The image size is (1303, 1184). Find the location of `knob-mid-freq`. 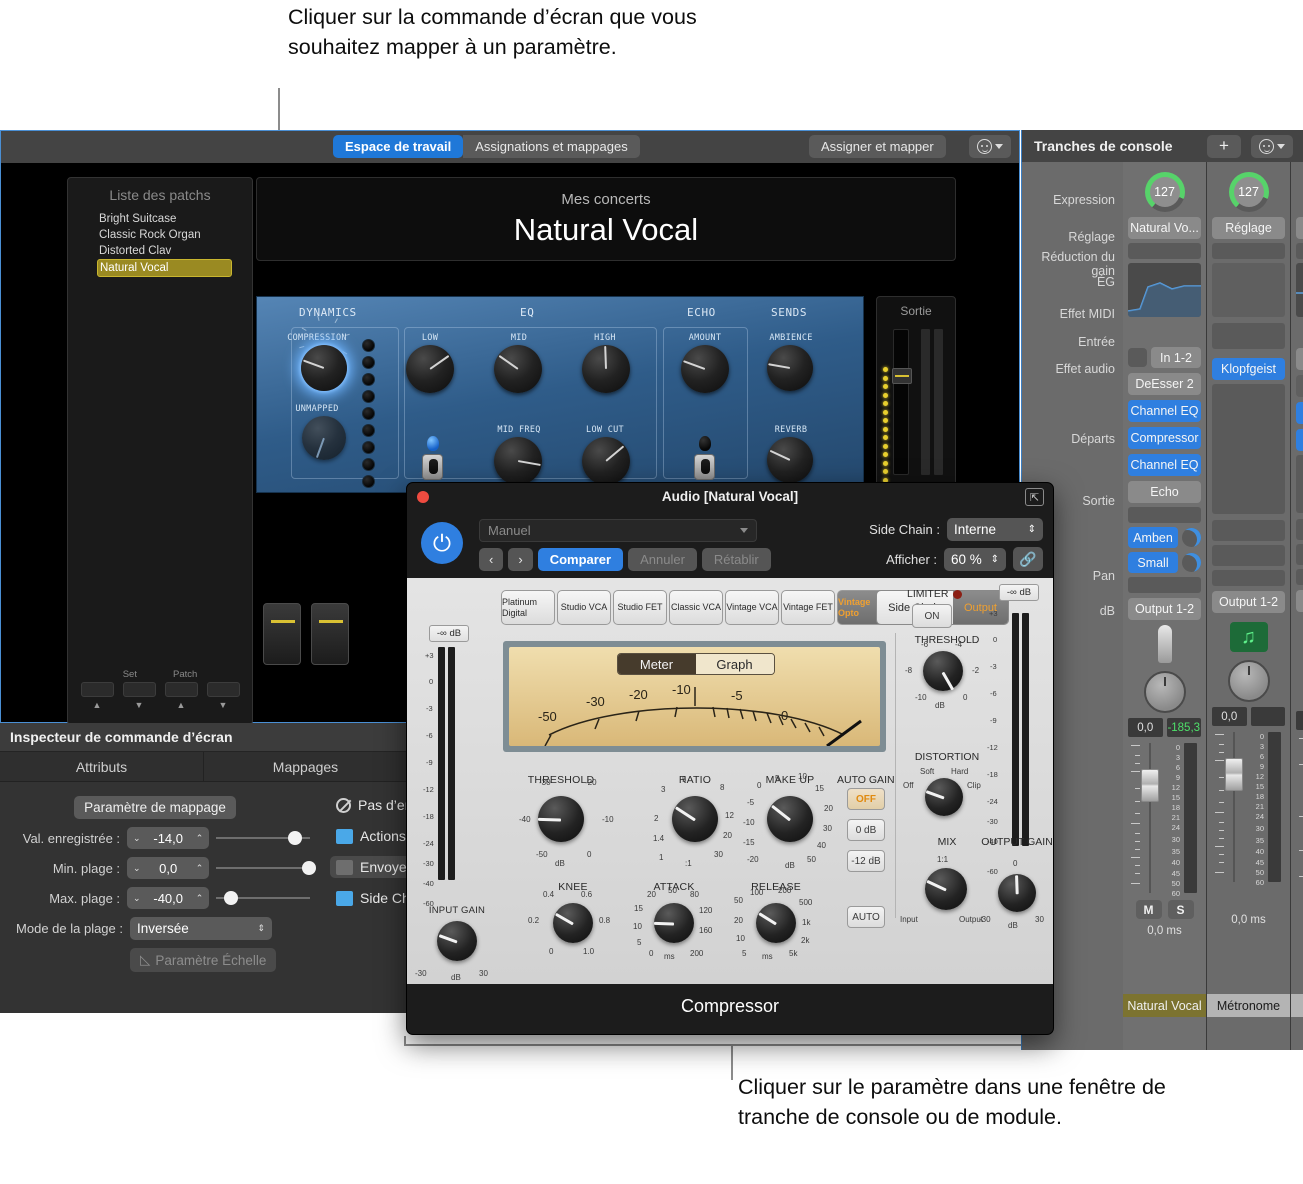

knob-mid-freq is located at coordinates (518, 461).